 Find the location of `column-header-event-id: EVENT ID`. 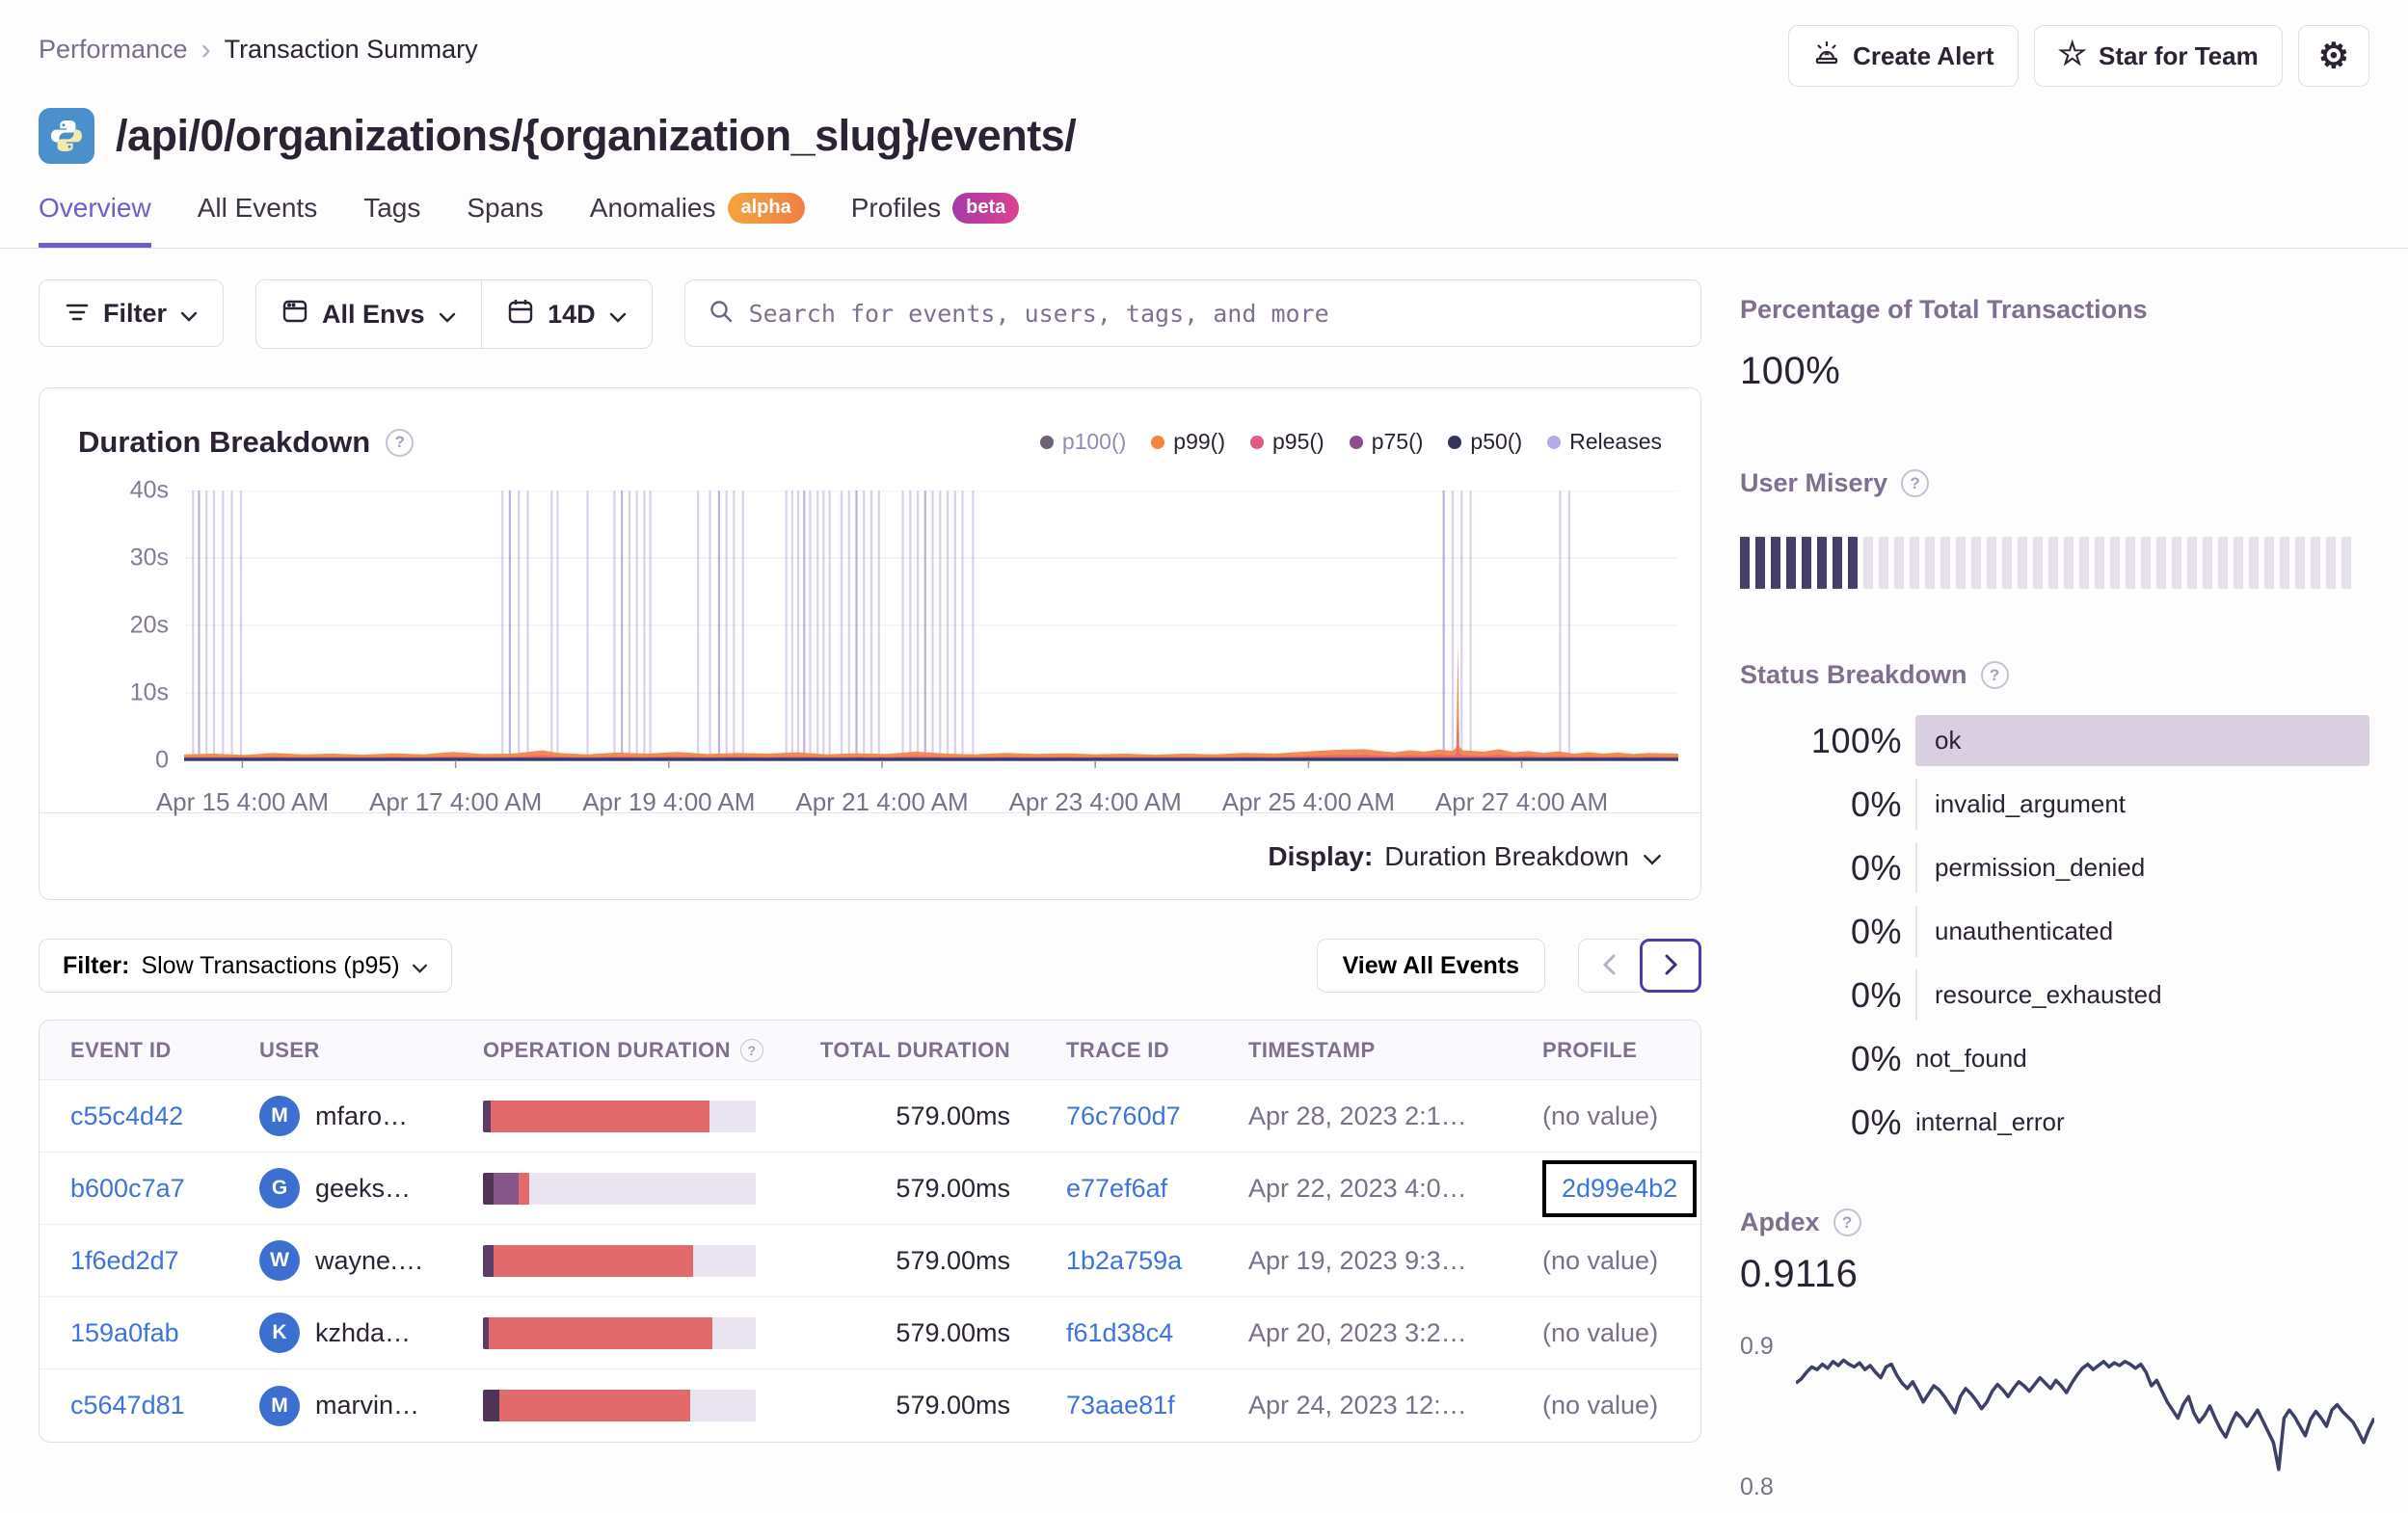

column-header-event-id: EVENT ID is located at coordinates (164, 1050).